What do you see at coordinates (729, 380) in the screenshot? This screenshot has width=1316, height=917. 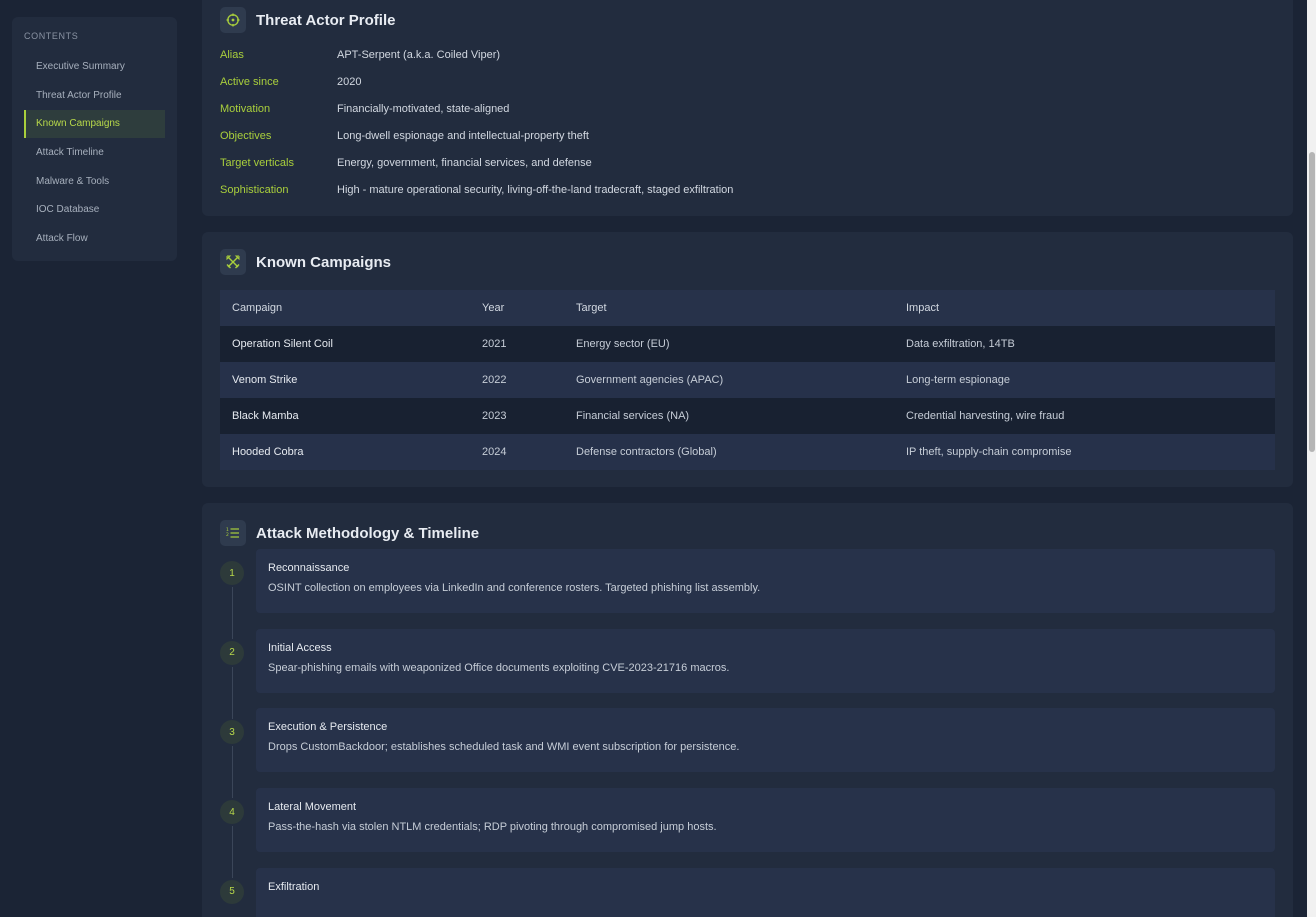 I see `table-cell: Government agencies (APAC)` at bounding box center [729, 380].